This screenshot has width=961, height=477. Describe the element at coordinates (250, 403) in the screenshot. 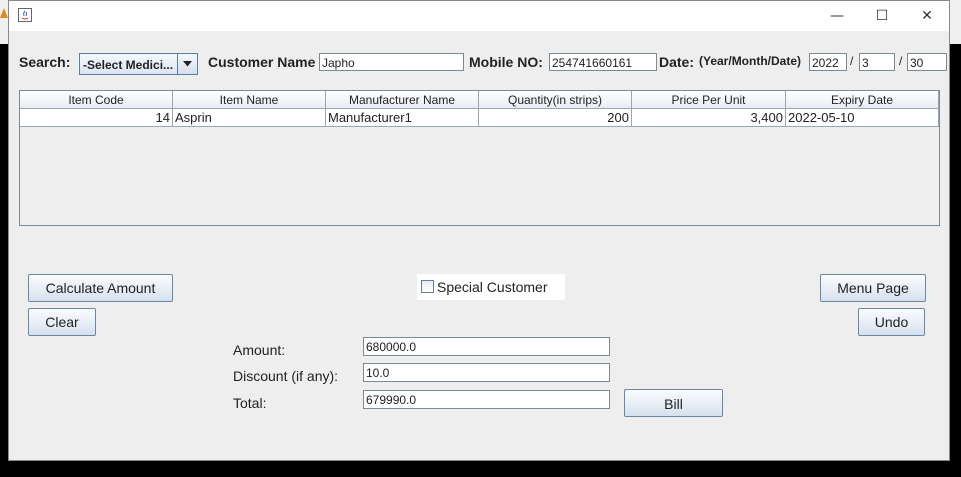

I see `total-label: Total:` at that location.